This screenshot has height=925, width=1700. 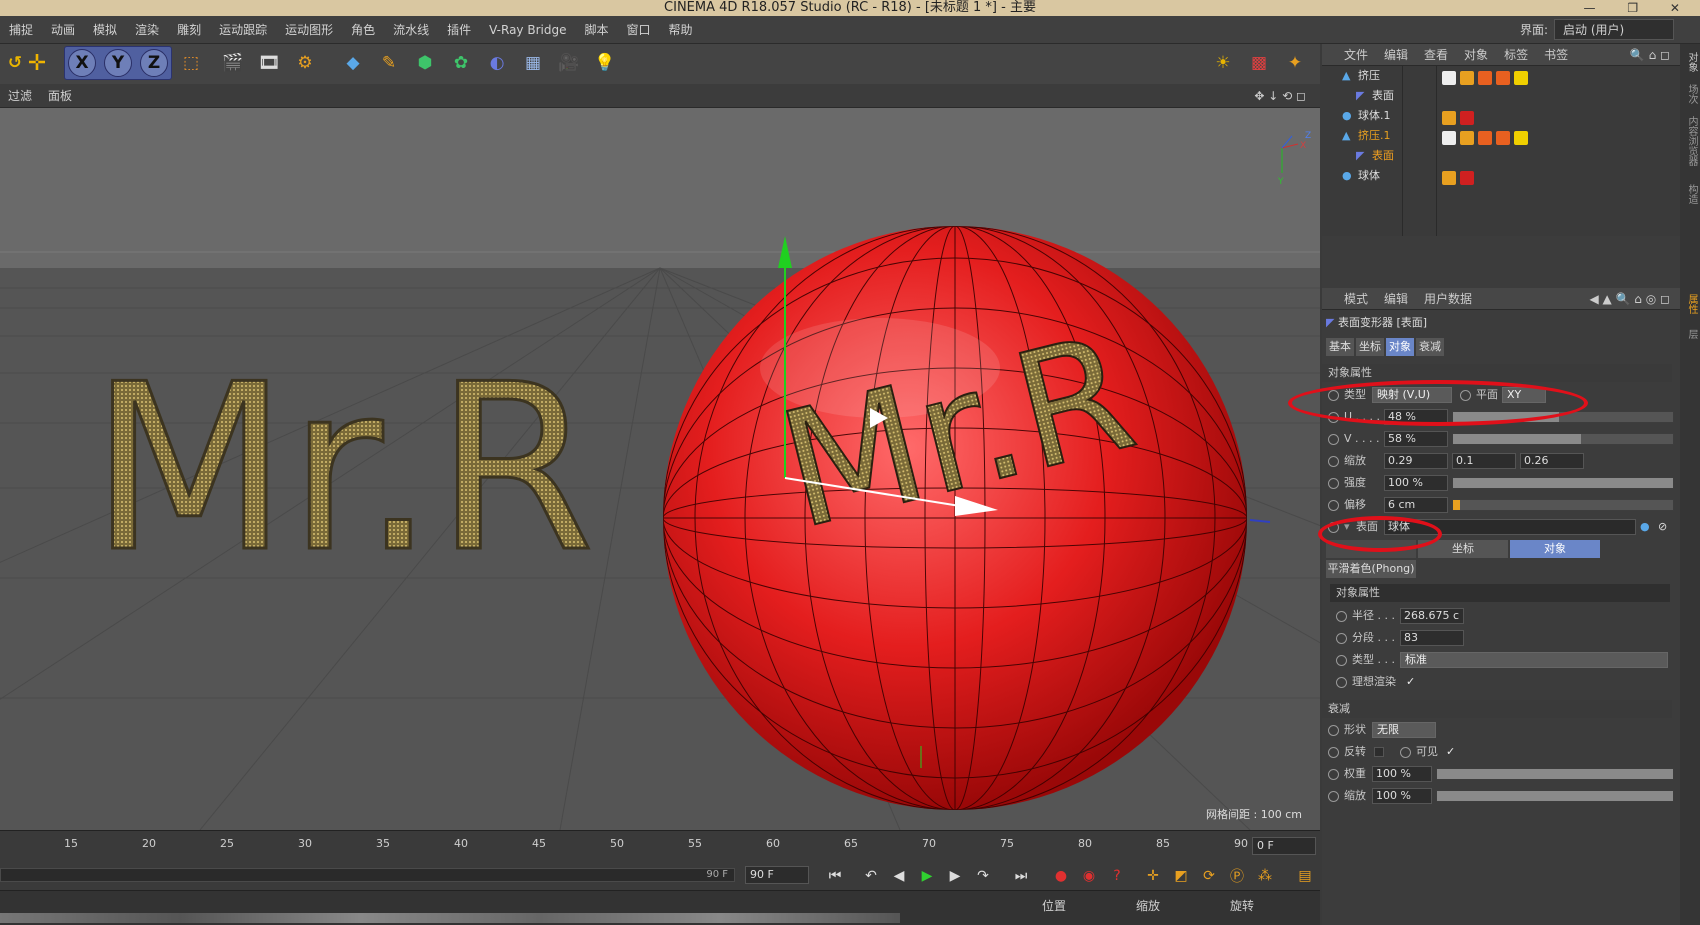 What do you see at coordinates (927, 876) in the screenshot?
I see `play-icon: ▶` at bounding box center [927, 876].